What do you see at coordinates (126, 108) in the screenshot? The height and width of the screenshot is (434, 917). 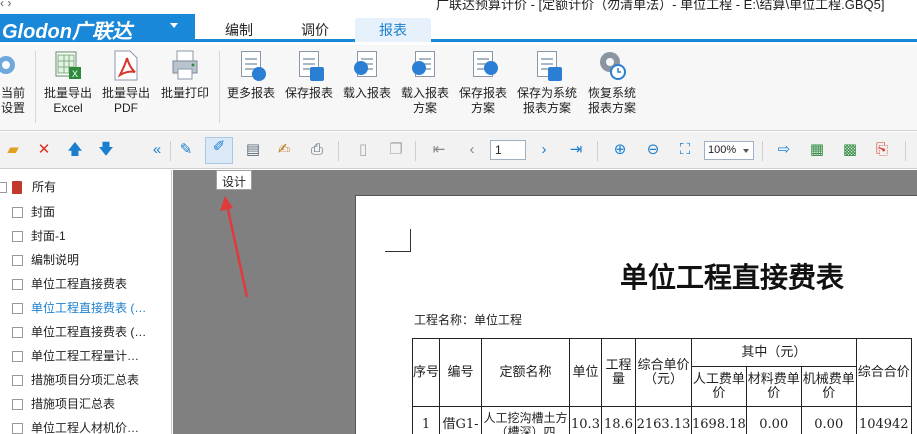 I see `batch-export-pdf-label-2: PDF` at bounding box center [126, 108].